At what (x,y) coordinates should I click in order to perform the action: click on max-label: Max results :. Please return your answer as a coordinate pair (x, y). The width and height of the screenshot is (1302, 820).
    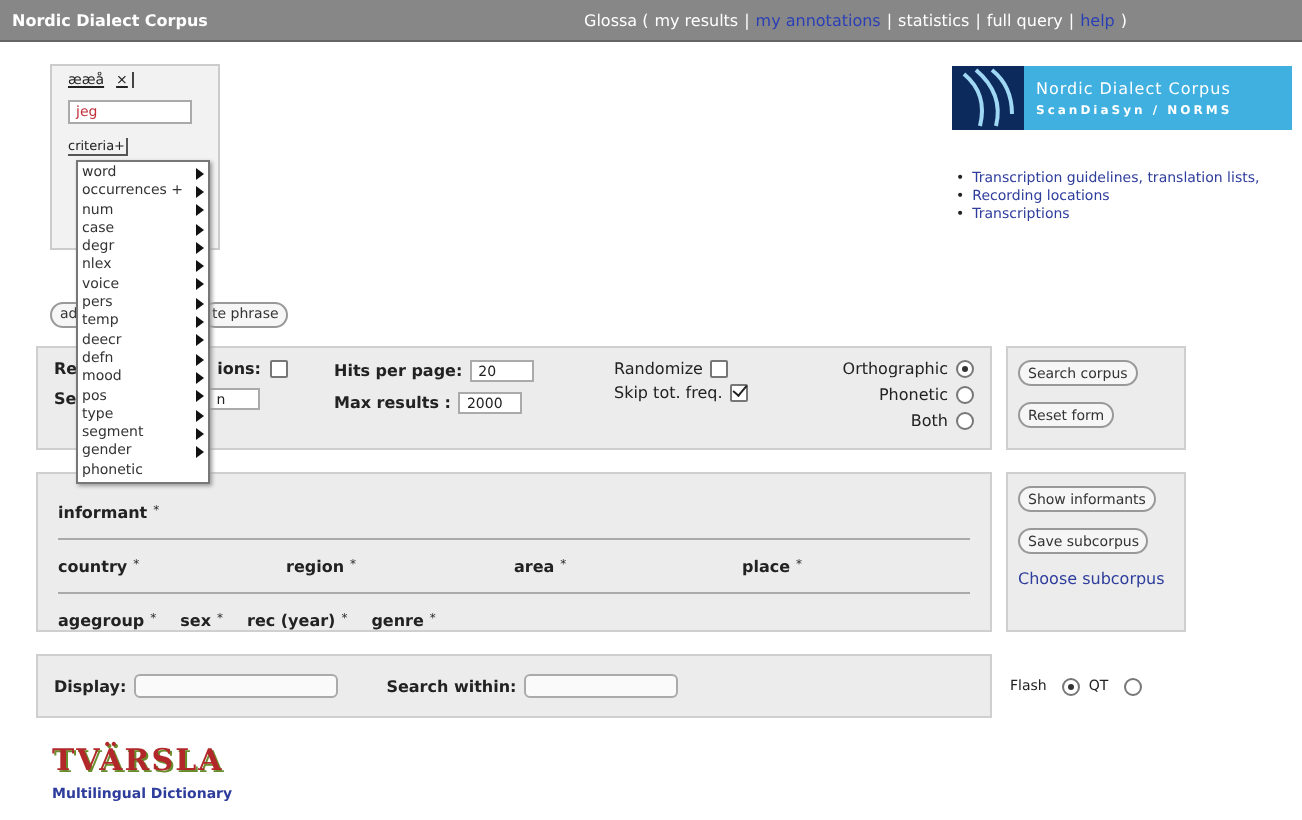
    Looking at the image, I should click on (392, 403).